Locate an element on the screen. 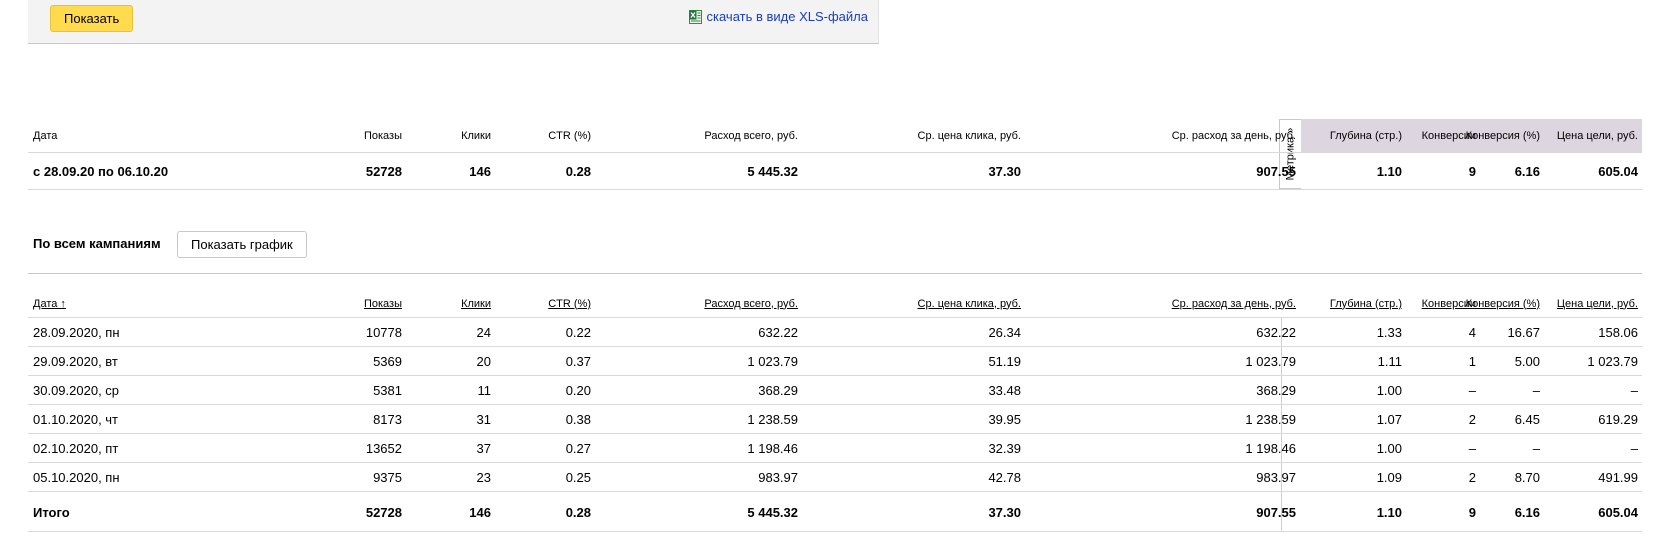 The height and width of the screenshot is (538, 1664). summary-depth: 1.10 is located at coordinates (1389, 171).